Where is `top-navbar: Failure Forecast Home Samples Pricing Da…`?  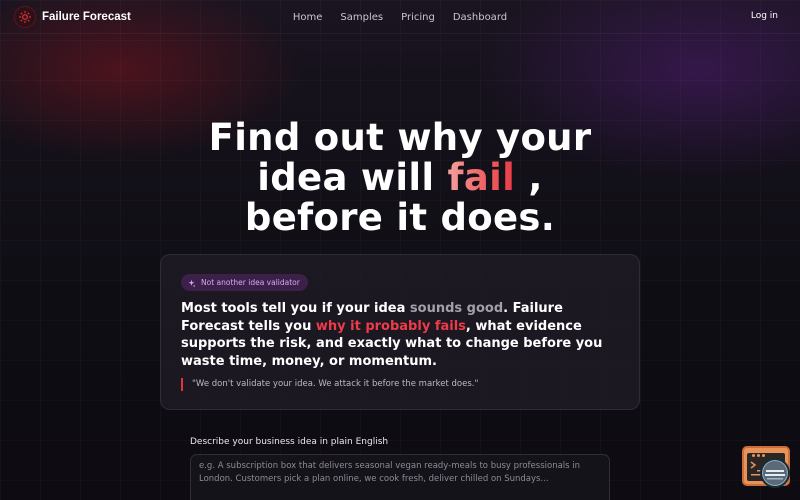 top-navbar: Failure Forecast Home Samples Pricing Da… is located at coordinates (400, 17).